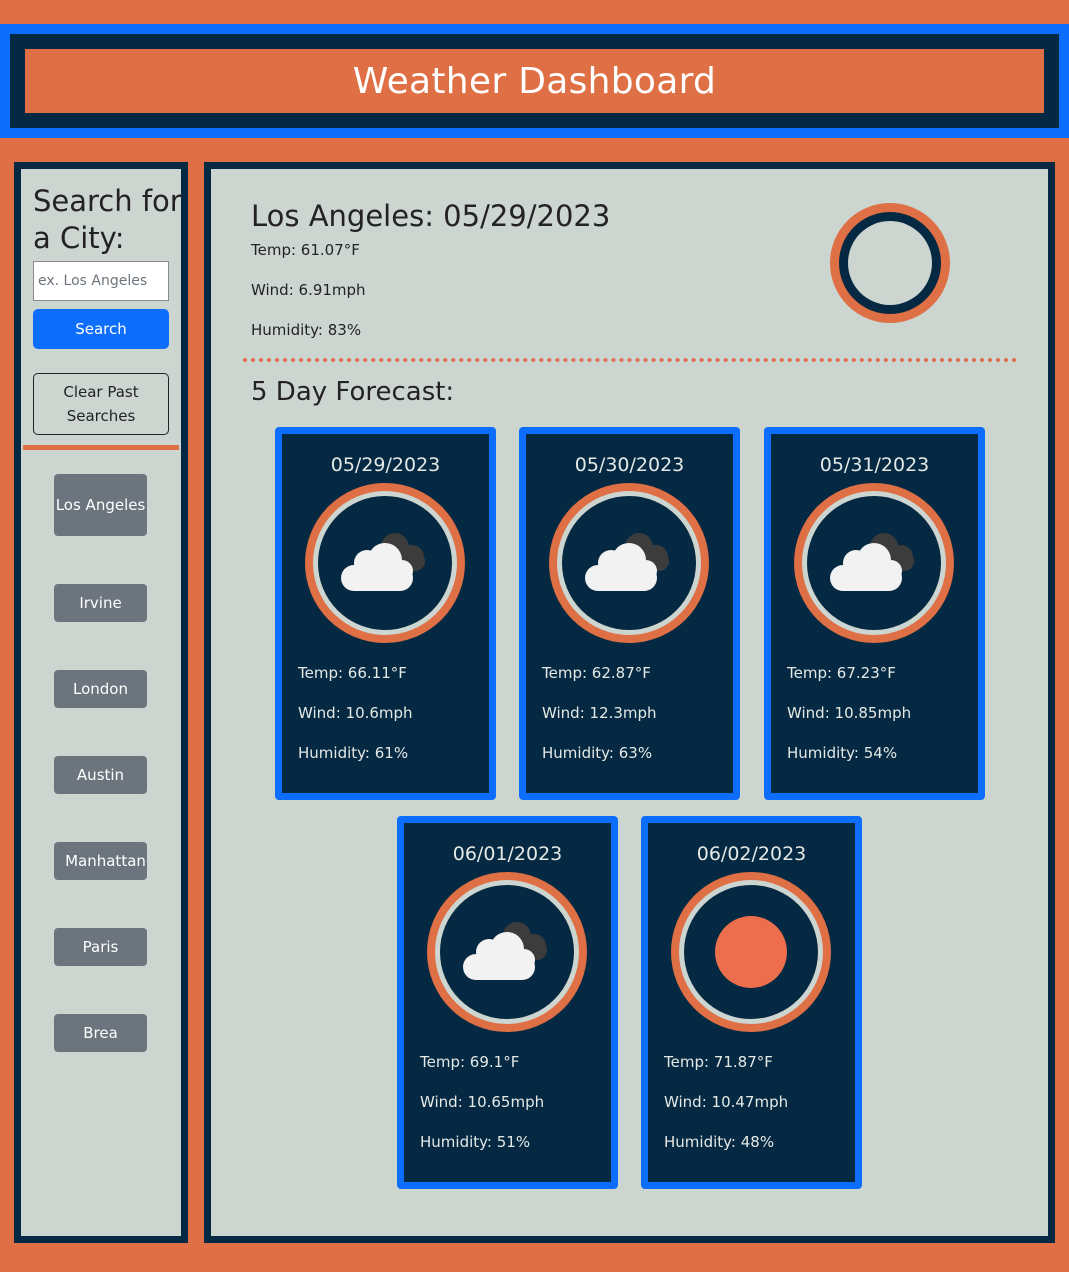 This screenshot has width=1069, height=1272. What do you see at coordinates (874, 465) in the screenshot?
I see `forecast-date: 05/31/2023` at bounding box center [874, 465].